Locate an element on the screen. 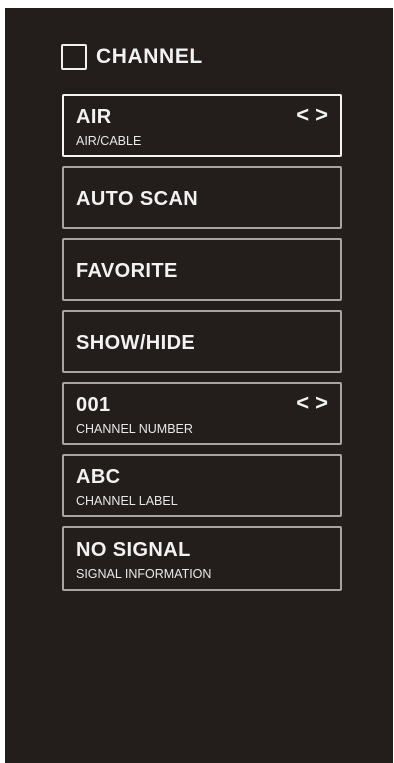 This screenshot has height=763, width=394. menu-header: CHANNEL is located at coordinates (132, 57).